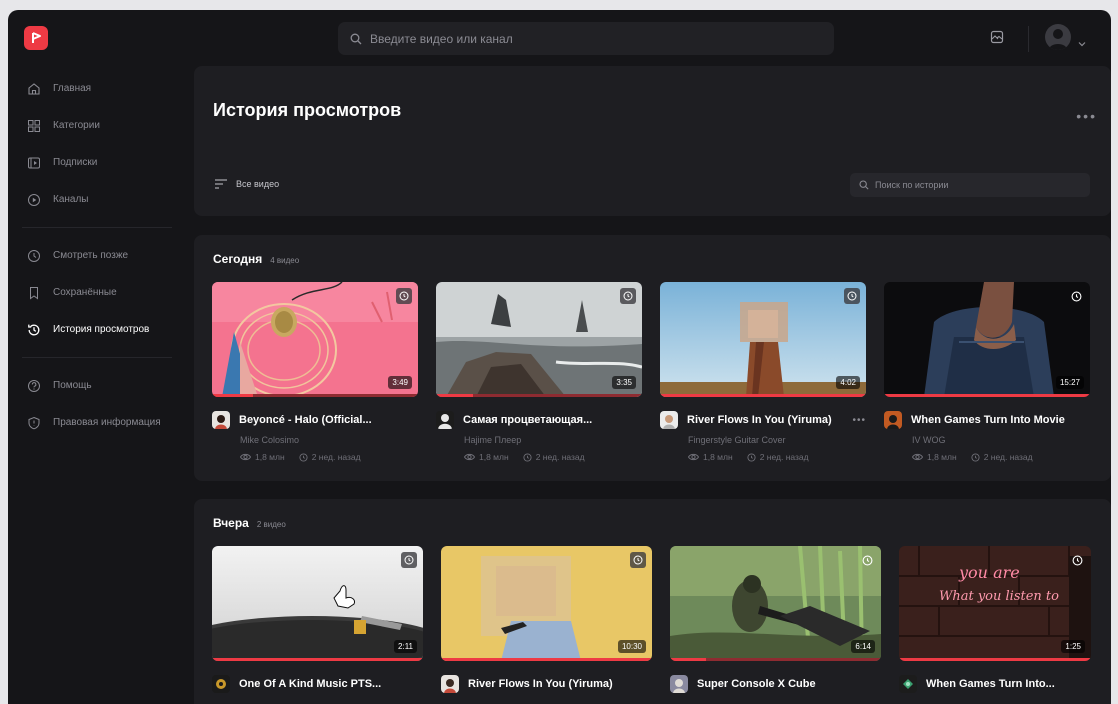 This screenshot has width=1118, height=704. I want to click on chevron-down-icon, so click(1082, 43).